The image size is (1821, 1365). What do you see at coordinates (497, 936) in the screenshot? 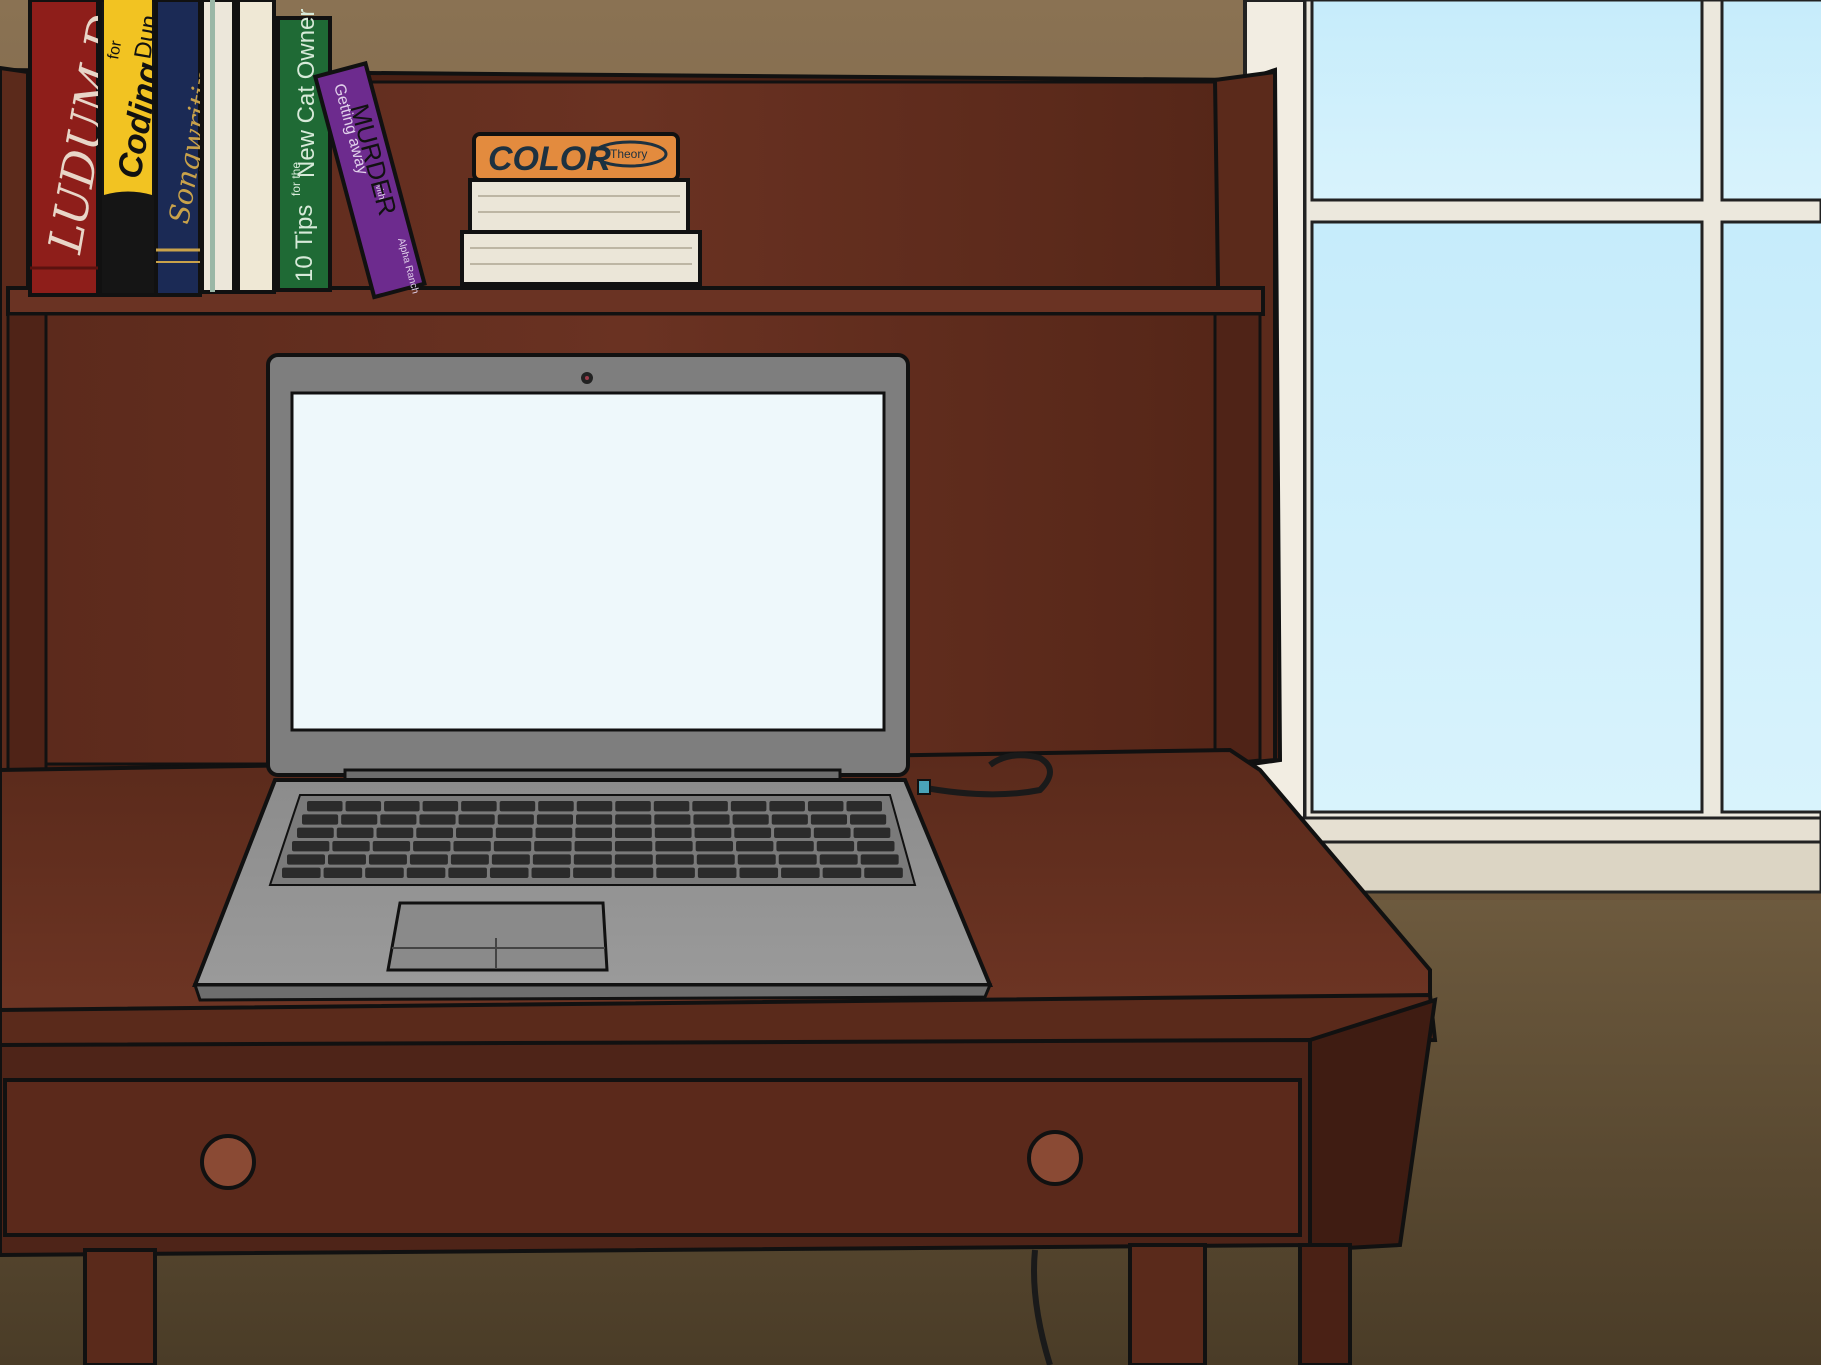
I see `touchpad` at bounding box center [497, 936].